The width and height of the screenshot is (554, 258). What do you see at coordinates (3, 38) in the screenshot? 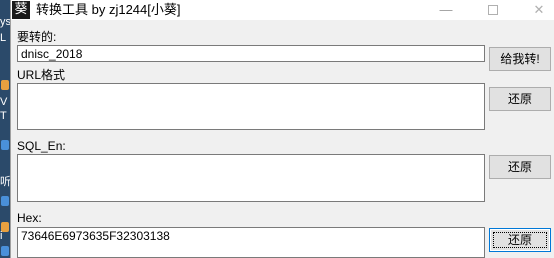
I see `desktop-icon-label: L` at bounding box center [3, 38].